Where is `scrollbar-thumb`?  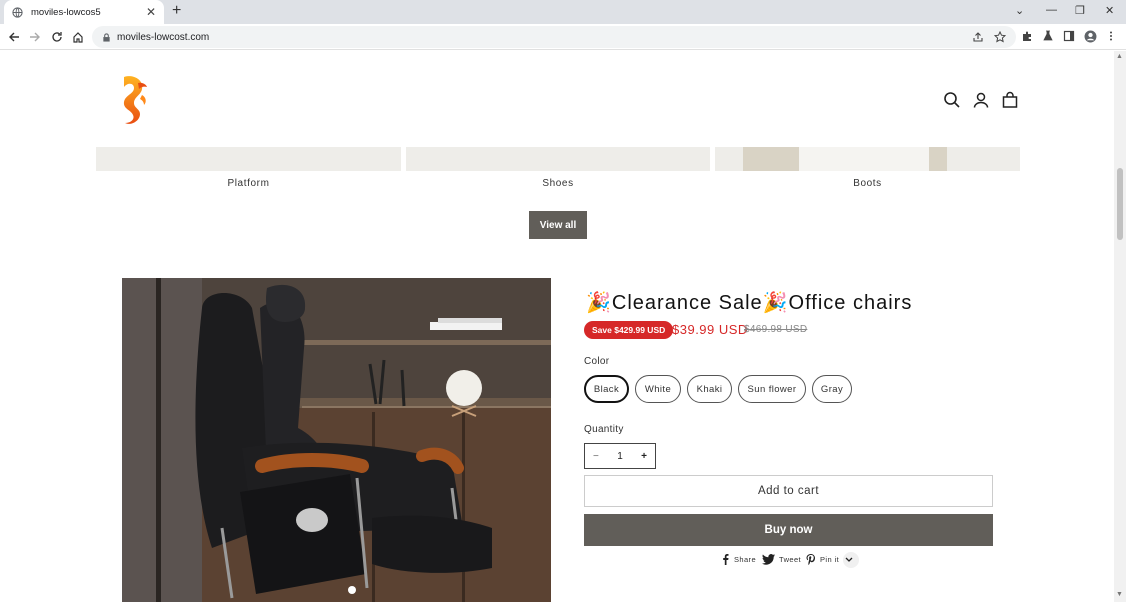 scrollbar-thumb is located at coordinates (1120, 204).